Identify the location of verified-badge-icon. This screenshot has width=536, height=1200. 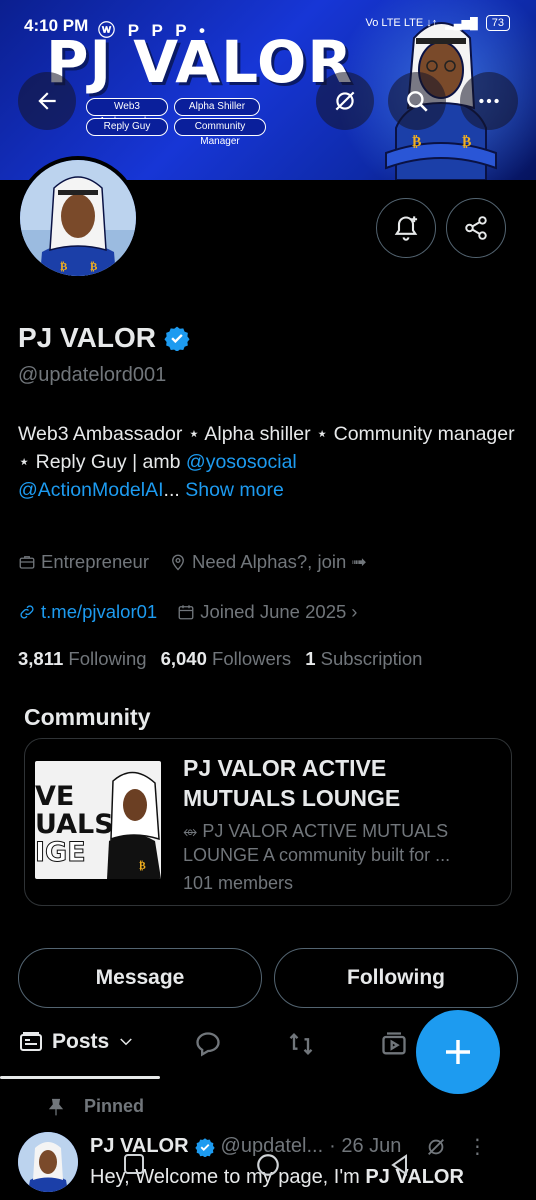
(177, 338).